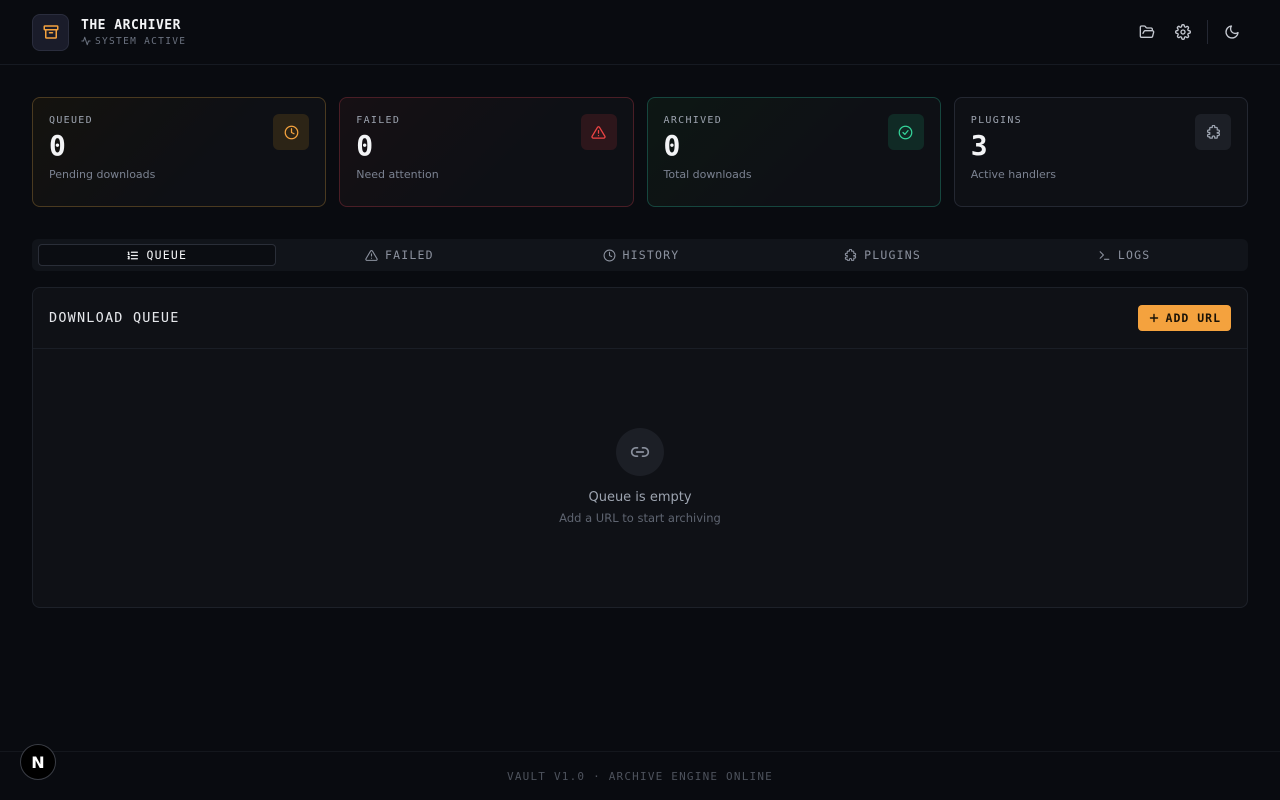  I want to click on gear-icon, so click(1183, 32).